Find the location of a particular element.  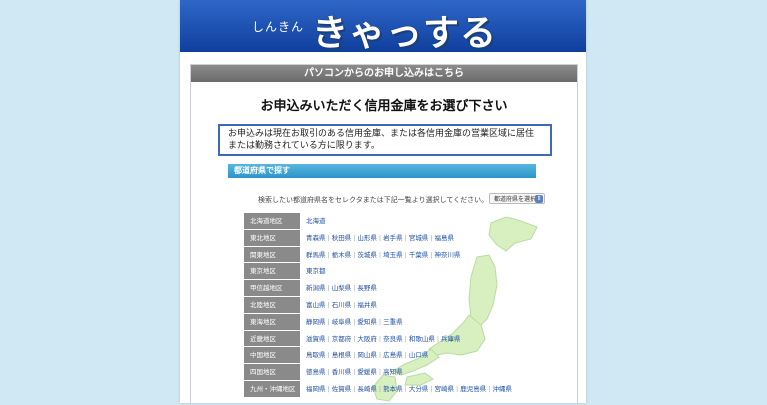

prefecture-link: 東京都 is located at coordinates (316, 271).